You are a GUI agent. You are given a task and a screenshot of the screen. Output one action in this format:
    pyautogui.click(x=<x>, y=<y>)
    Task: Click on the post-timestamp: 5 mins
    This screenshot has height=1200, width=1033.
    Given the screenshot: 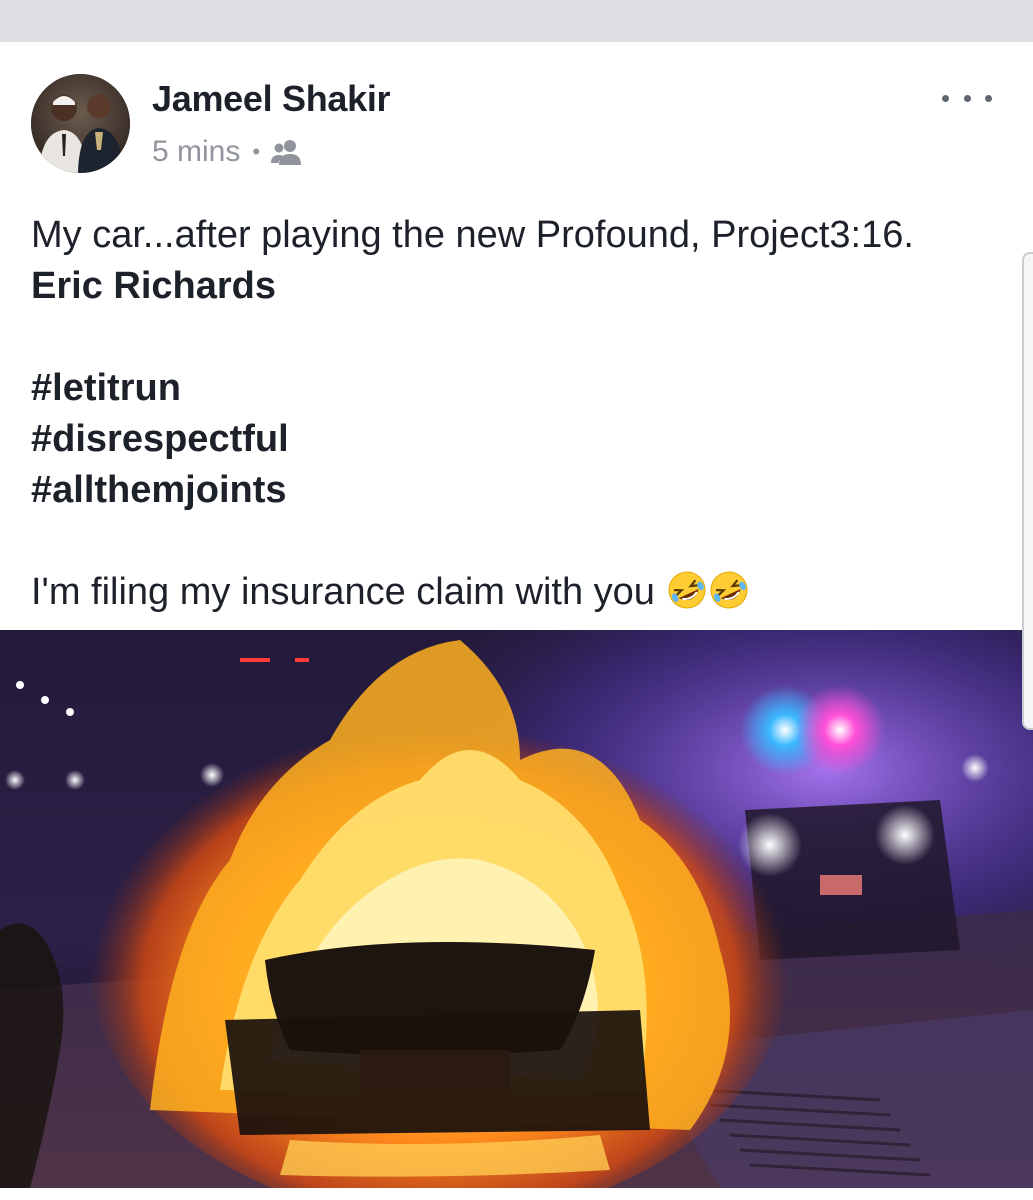 What is the action you would take?
    pyautogui.click(x=196, y=152)
    